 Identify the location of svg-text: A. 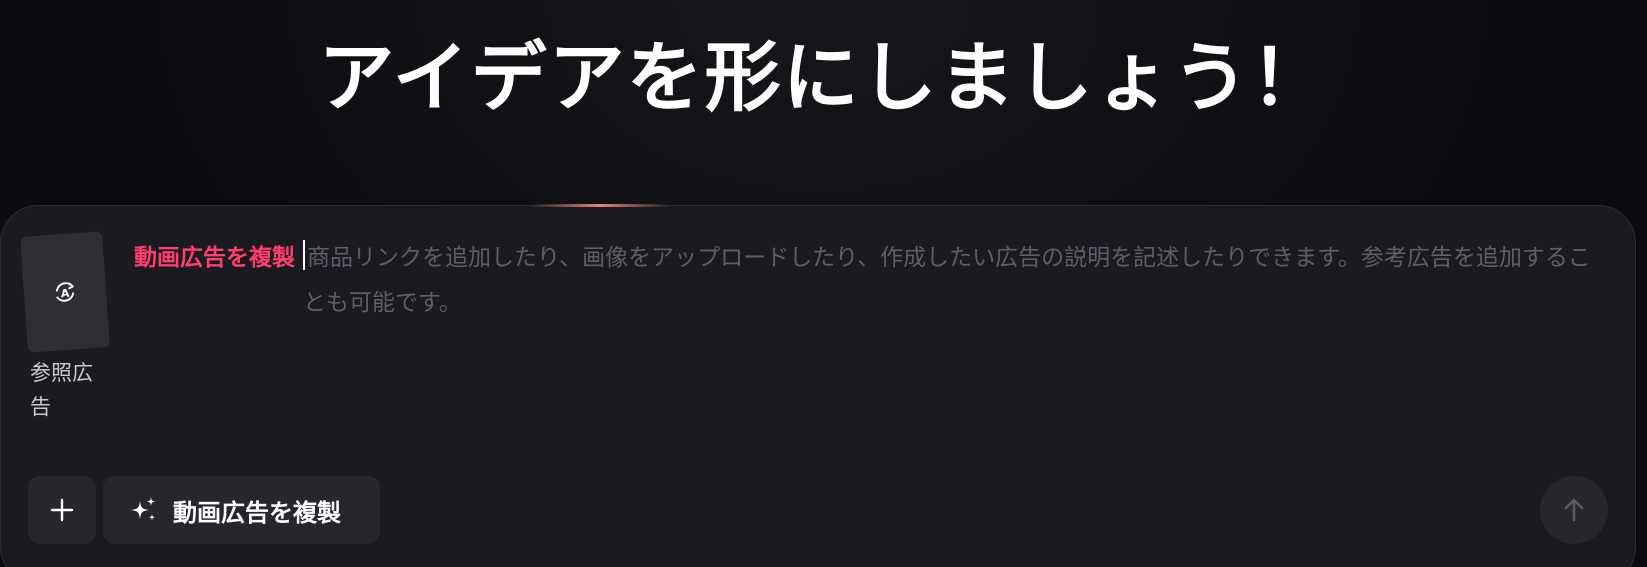
(65, 294).